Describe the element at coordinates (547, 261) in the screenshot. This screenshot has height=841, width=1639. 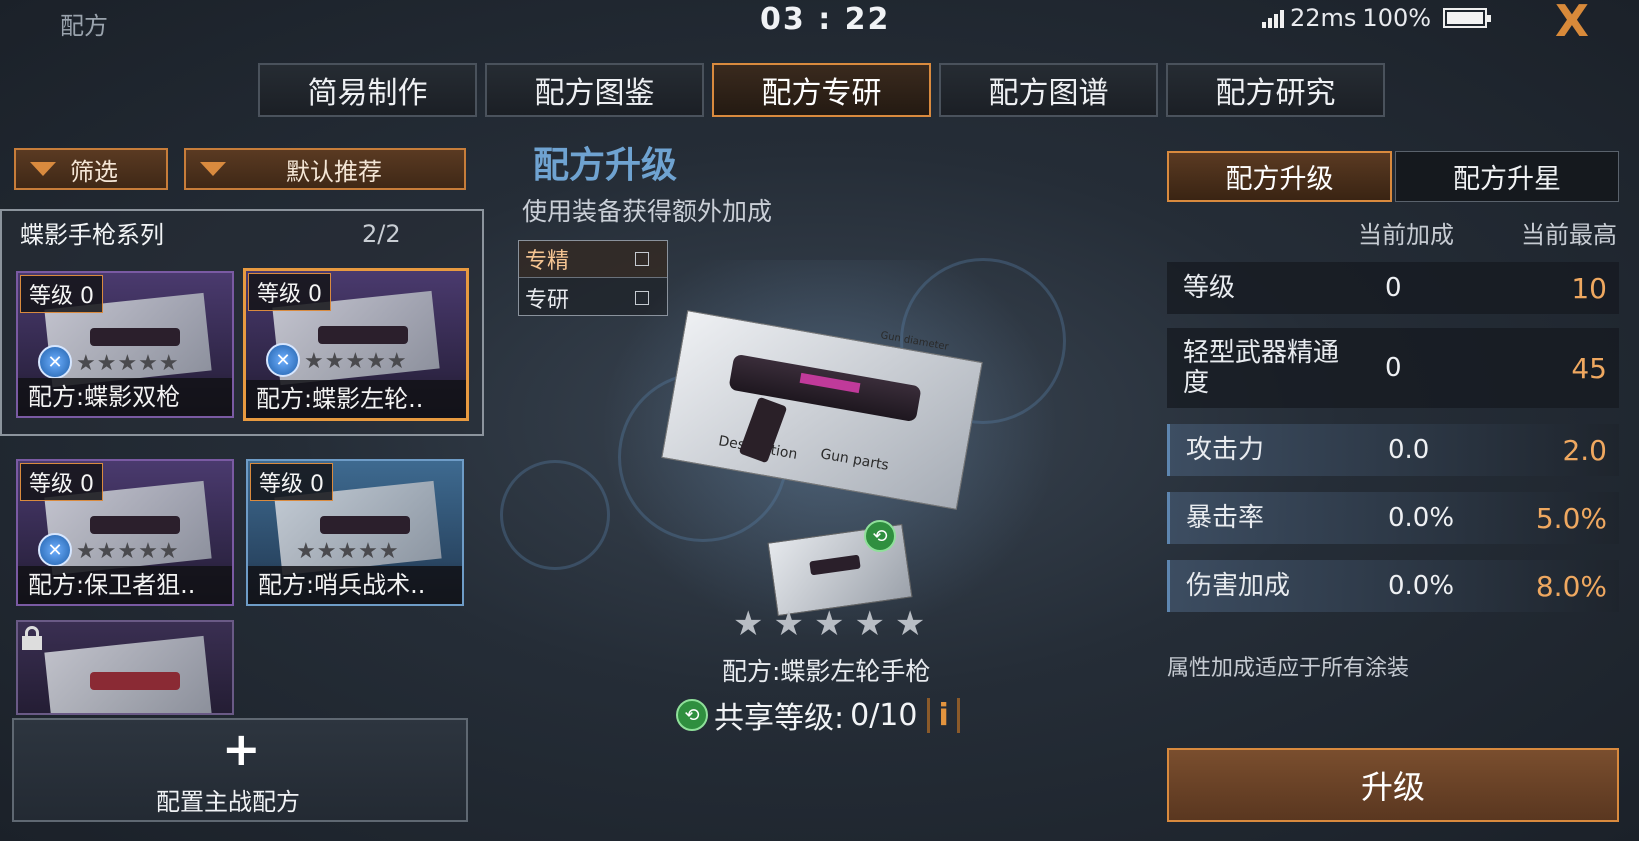
I see `check-mastery-label: 专精` at that location.